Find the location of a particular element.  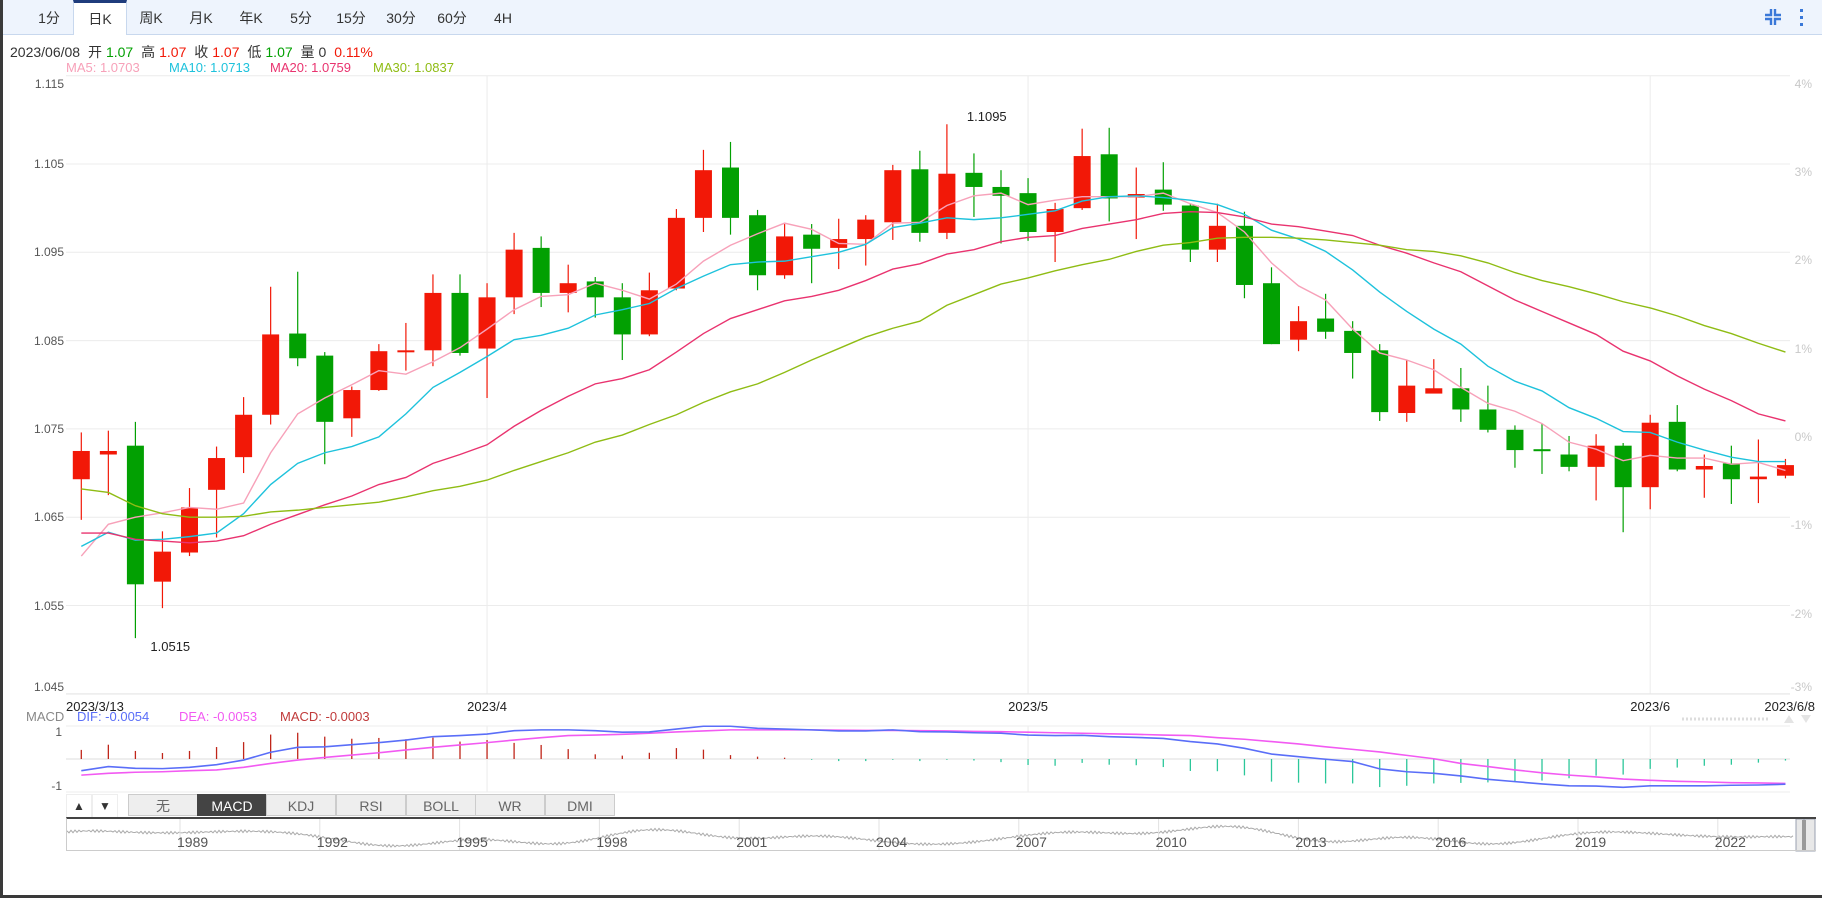

dea-line is located at coordinates (933, 757).